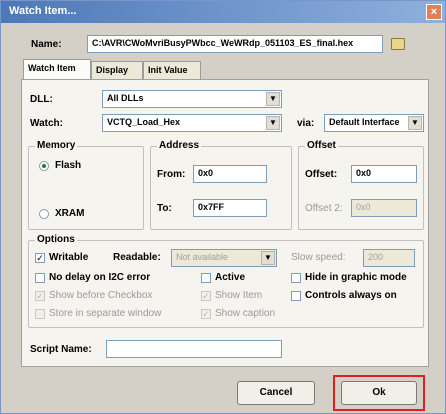 The height and width of the screenshot is (414, 446). What do you see at coordinates (172, 70) in the screenshot?
I see `tab-init-value: Init Value` at bounding box center [172, 70].